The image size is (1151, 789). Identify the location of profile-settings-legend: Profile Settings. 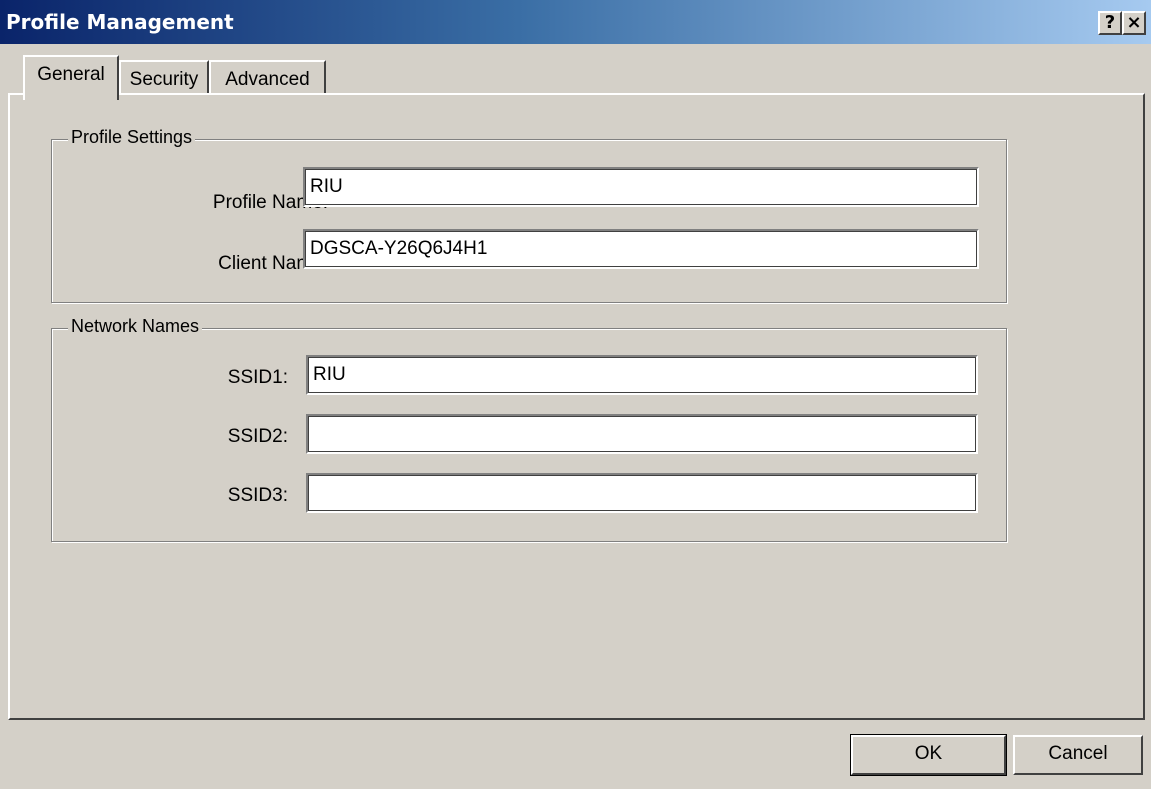
(132, 137).